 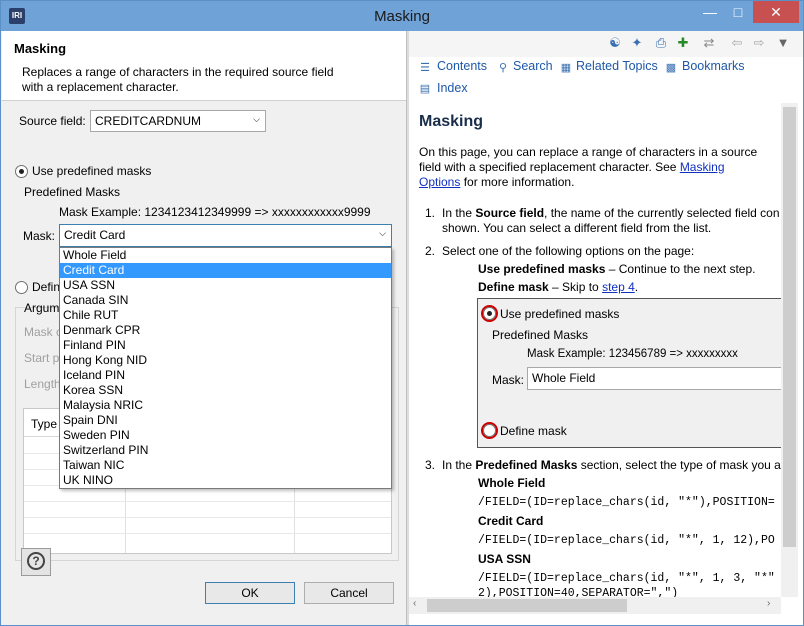 I want to click on show-in-toc-icon: ☯, so click(x=615, y=43).